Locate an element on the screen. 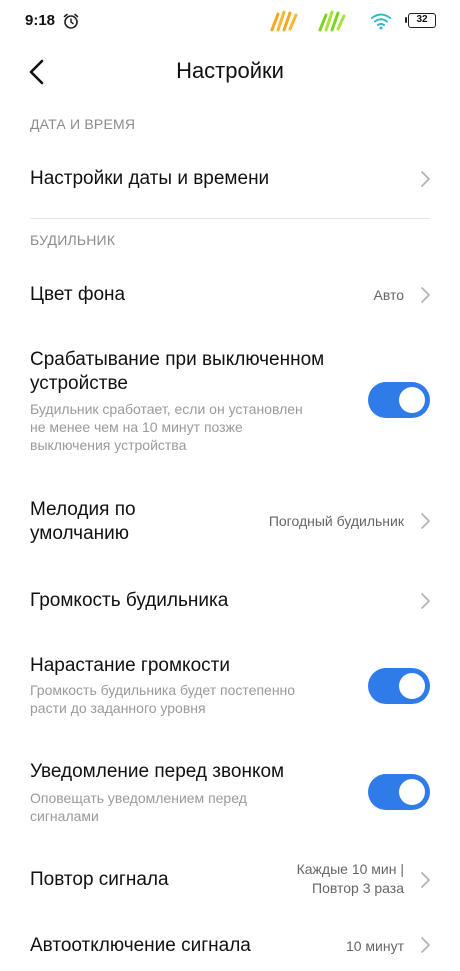 This screenshot has height=971, width=460. row-value: Погодный будильник is located at coordinates (336, 521).